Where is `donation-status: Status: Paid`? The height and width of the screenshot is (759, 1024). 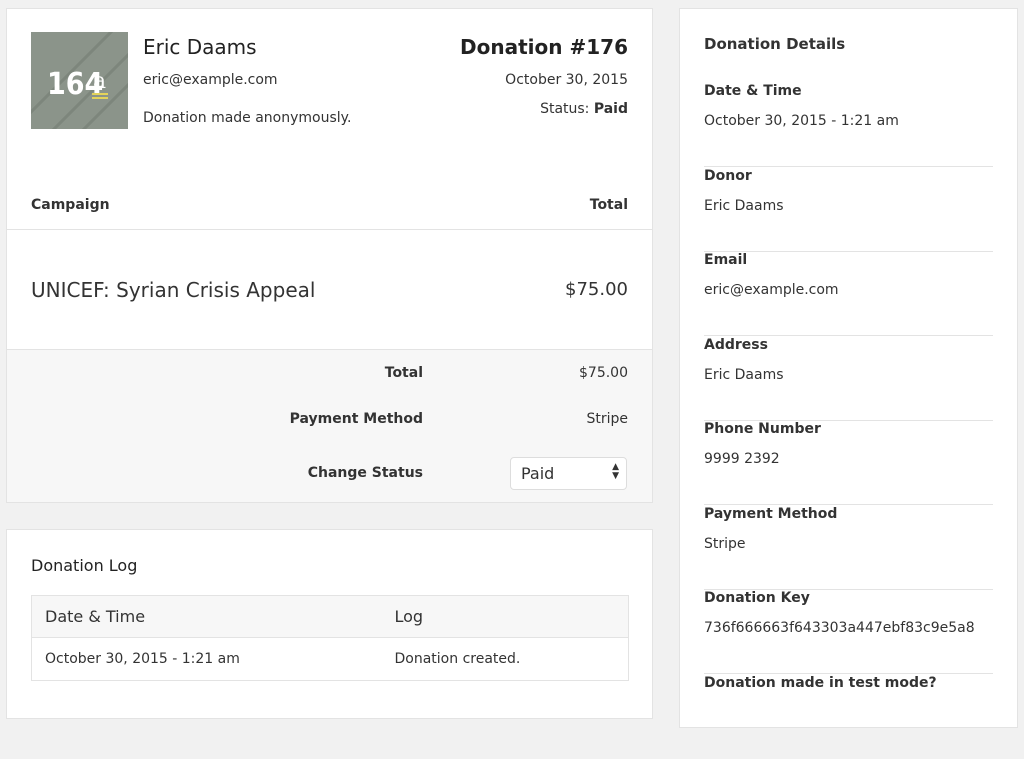 donation-status: Status: Paid is located at coordinates (584, 109).